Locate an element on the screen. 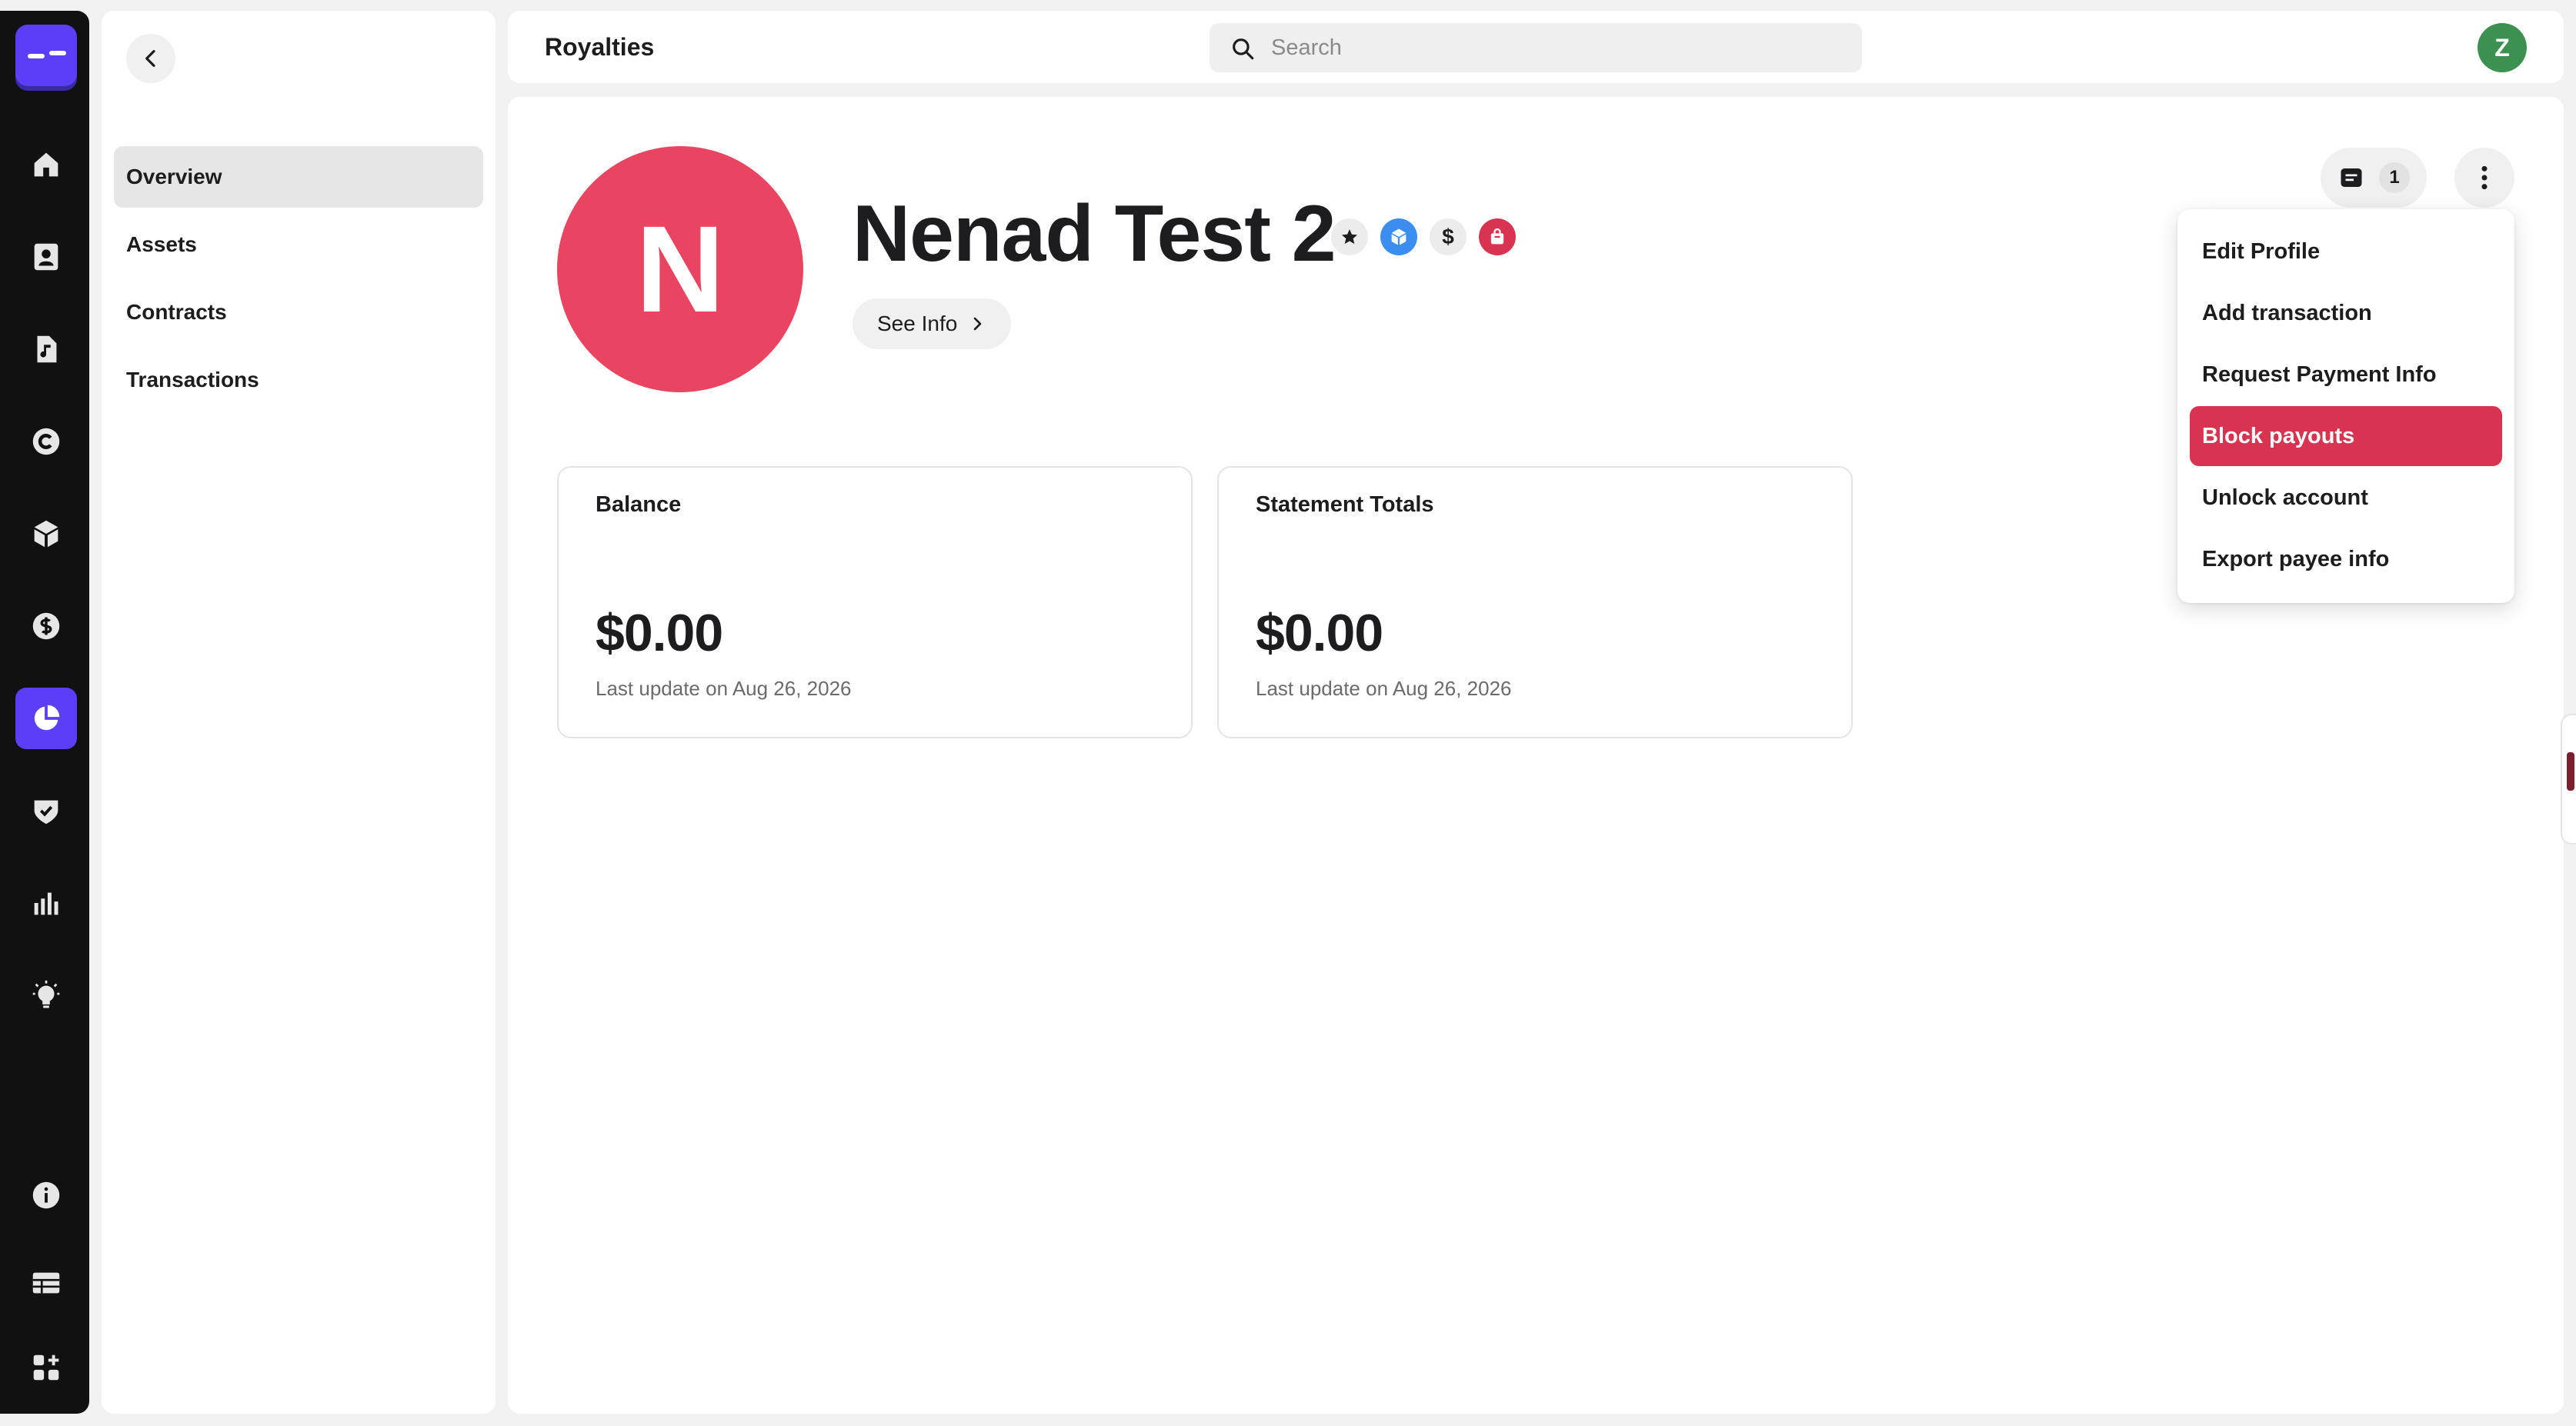 The height and width of the screenshot is (1426, 2576). music-note-icon is located at coordinates (46, 349).